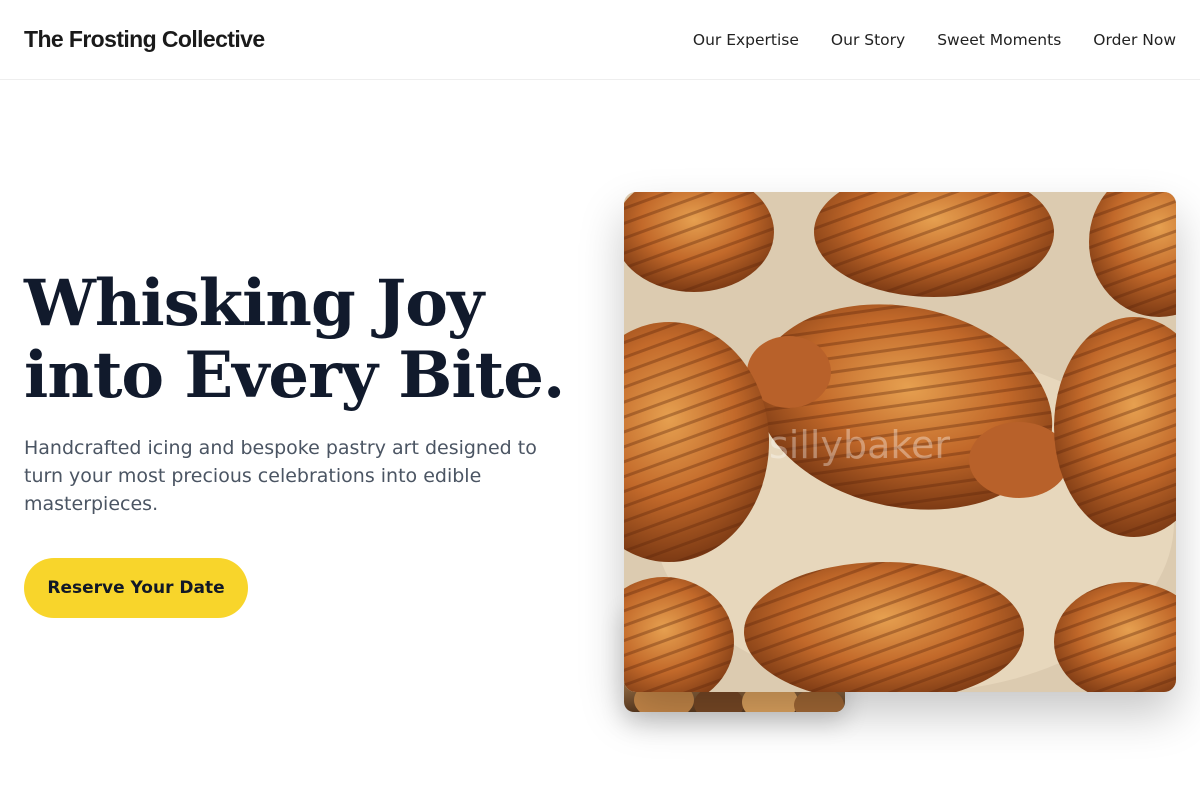  I want to click on nav-link-sweet-moments: Sweet Moments, so click(999, 40).